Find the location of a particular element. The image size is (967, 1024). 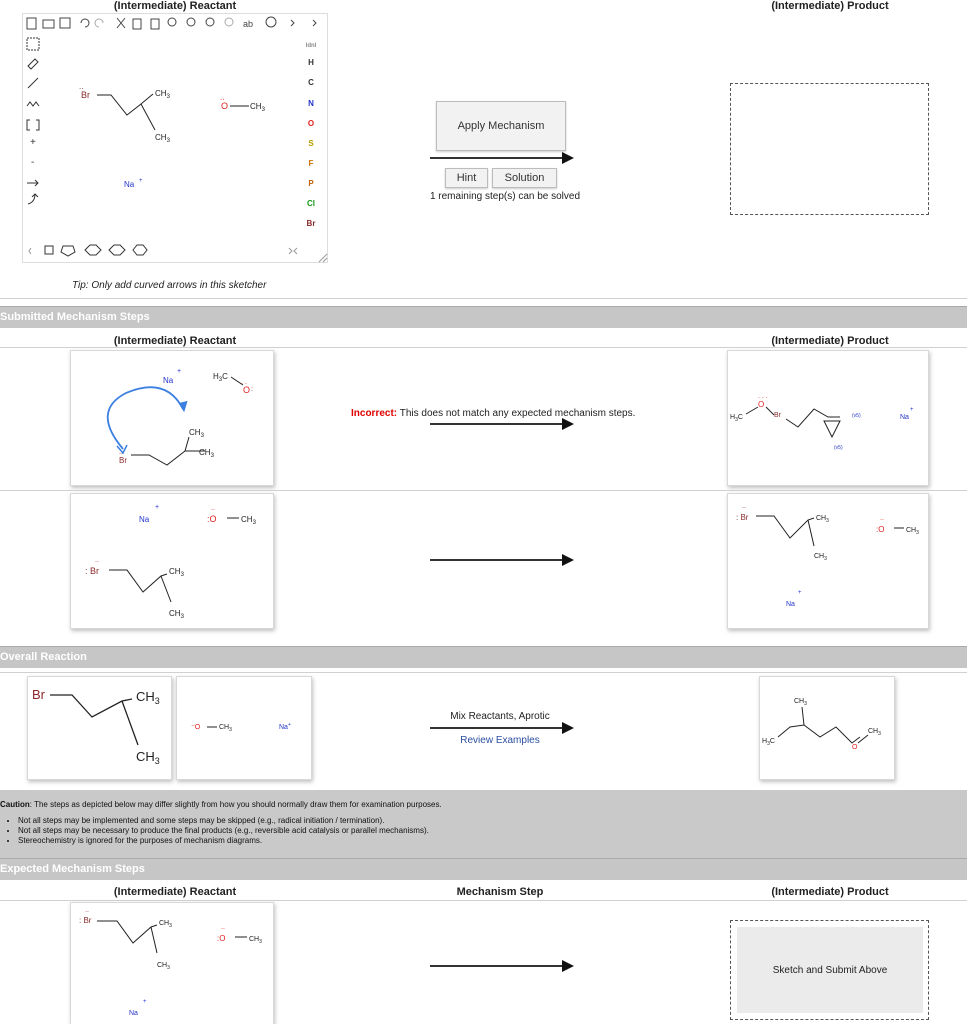

hint-button: Hint is located at coordinates (466, 178).